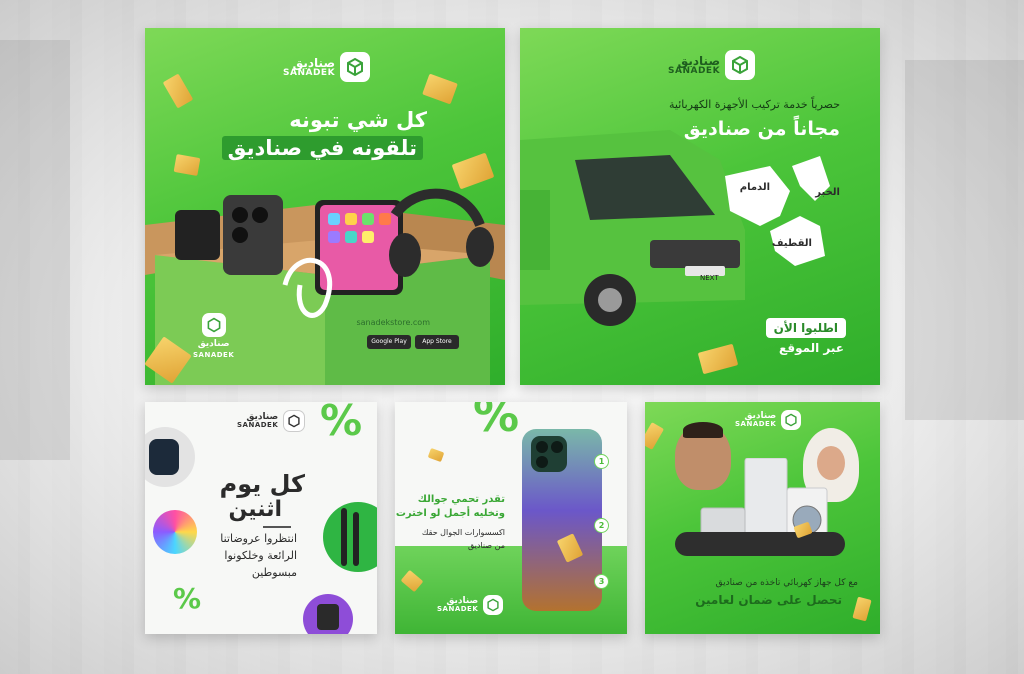  I want to click on box-logo-icon, so click(213, 325).